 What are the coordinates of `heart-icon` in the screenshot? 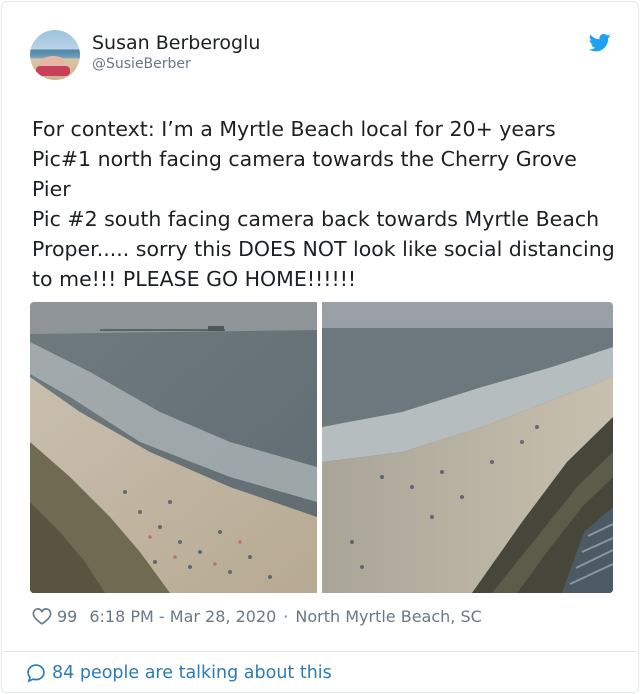 It's located at (42, 616).